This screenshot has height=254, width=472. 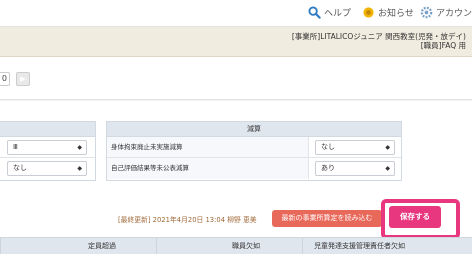 I want to click on reduction-table: 減算 身体拘束廃止未実施減算 なし ◆ 自己評価結果等未公表減算 あり ◆, so click(x=254, y=151).